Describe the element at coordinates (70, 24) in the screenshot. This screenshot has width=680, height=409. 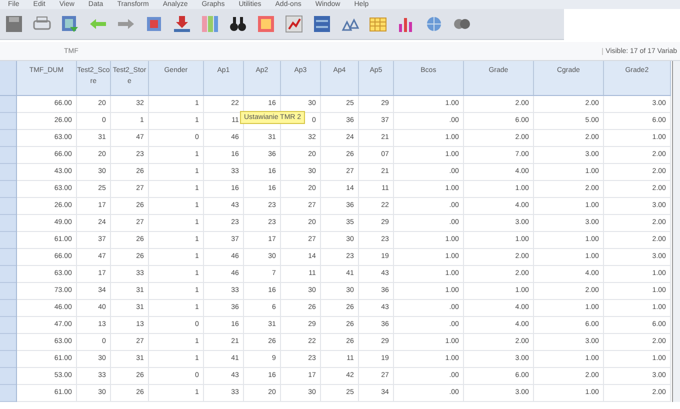
I see `window-icon` at that location.